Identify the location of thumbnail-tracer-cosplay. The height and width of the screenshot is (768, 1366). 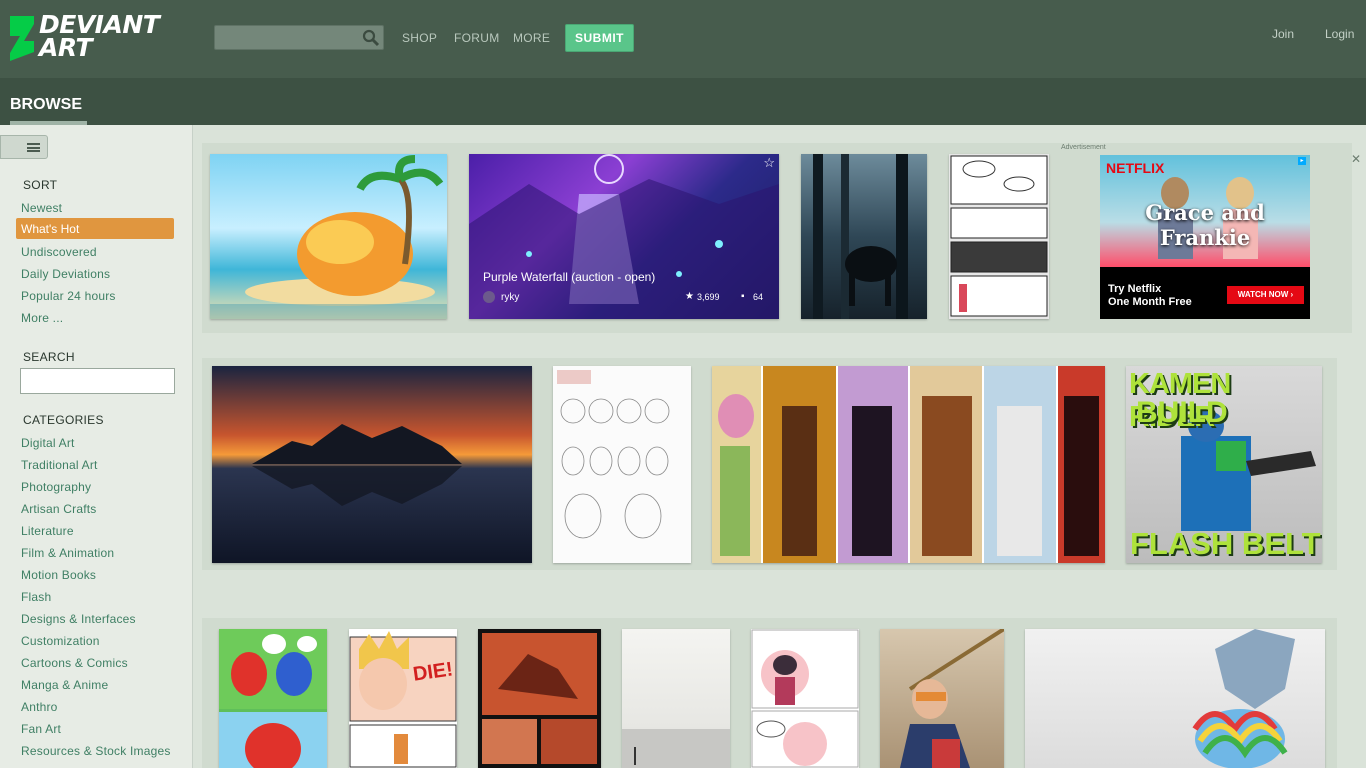
(942, 698).